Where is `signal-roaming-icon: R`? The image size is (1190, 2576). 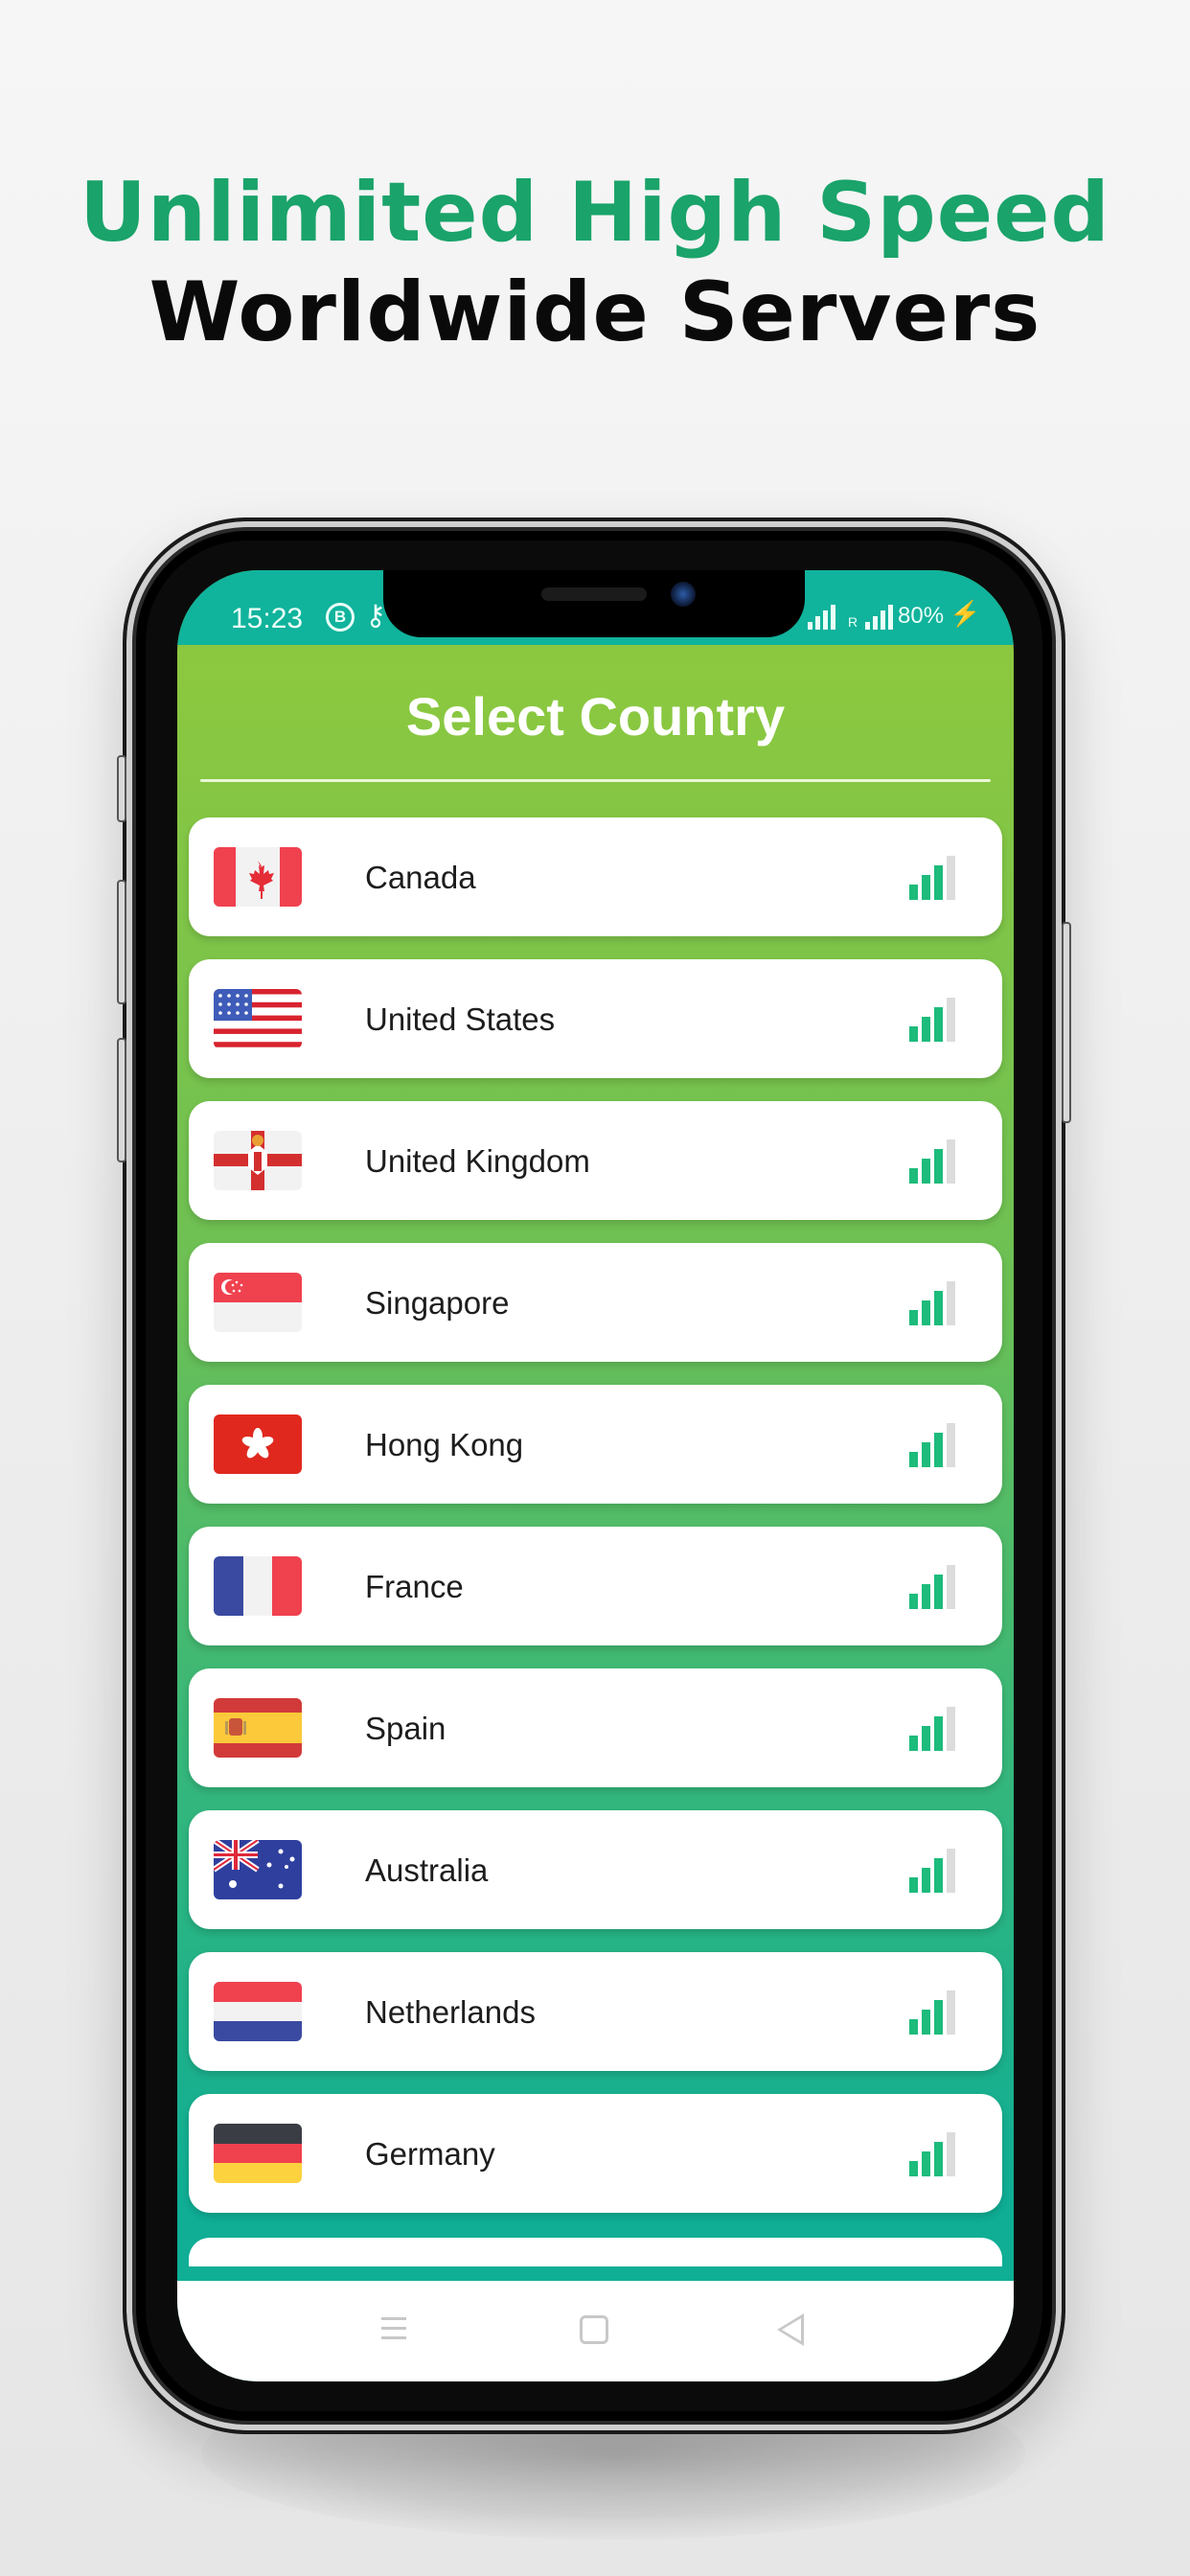 signal-roaming-icon: R is located at coordinates (872, 617).